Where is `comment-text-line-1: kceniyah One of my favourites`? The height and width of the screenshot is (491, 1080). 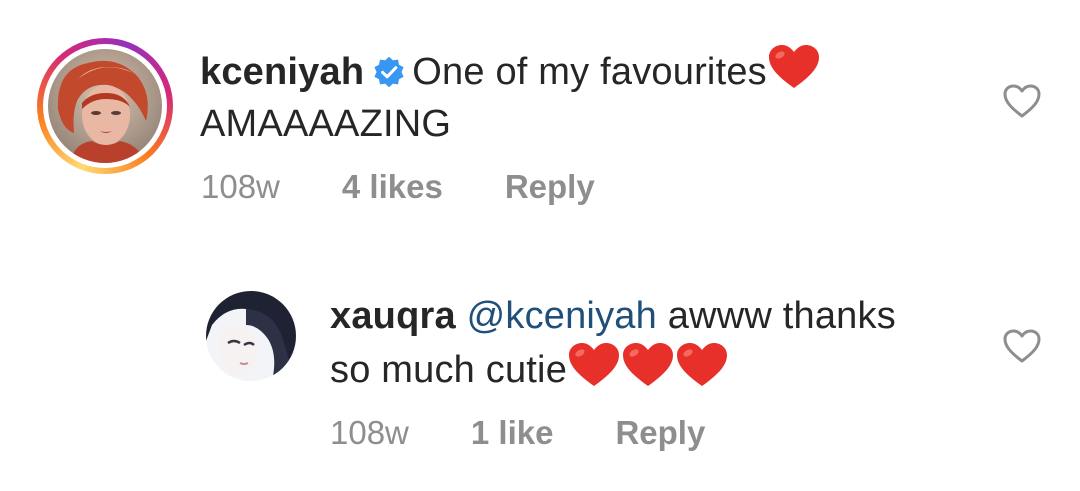 comment-text-line-1: kceniyah One of my favourites is located at coordinates (560, 71).